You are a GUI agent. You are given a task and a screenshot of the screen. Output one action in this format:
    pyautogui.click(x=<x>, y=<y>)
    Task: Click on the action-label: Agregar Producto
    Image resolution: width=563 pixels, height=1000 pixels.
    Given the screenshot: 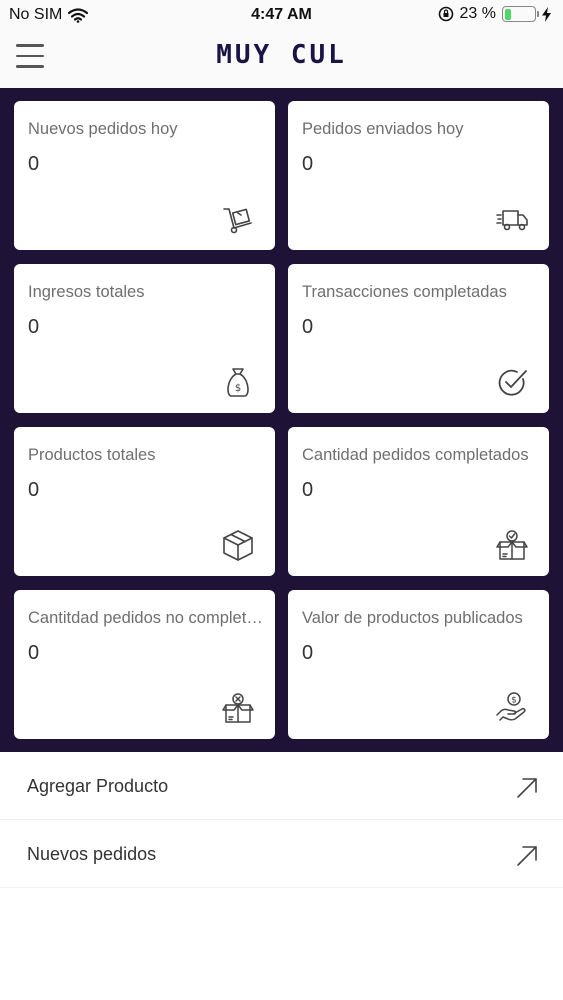 What is the action you would take?
    pyautogui.click(x=98, y=786)
    